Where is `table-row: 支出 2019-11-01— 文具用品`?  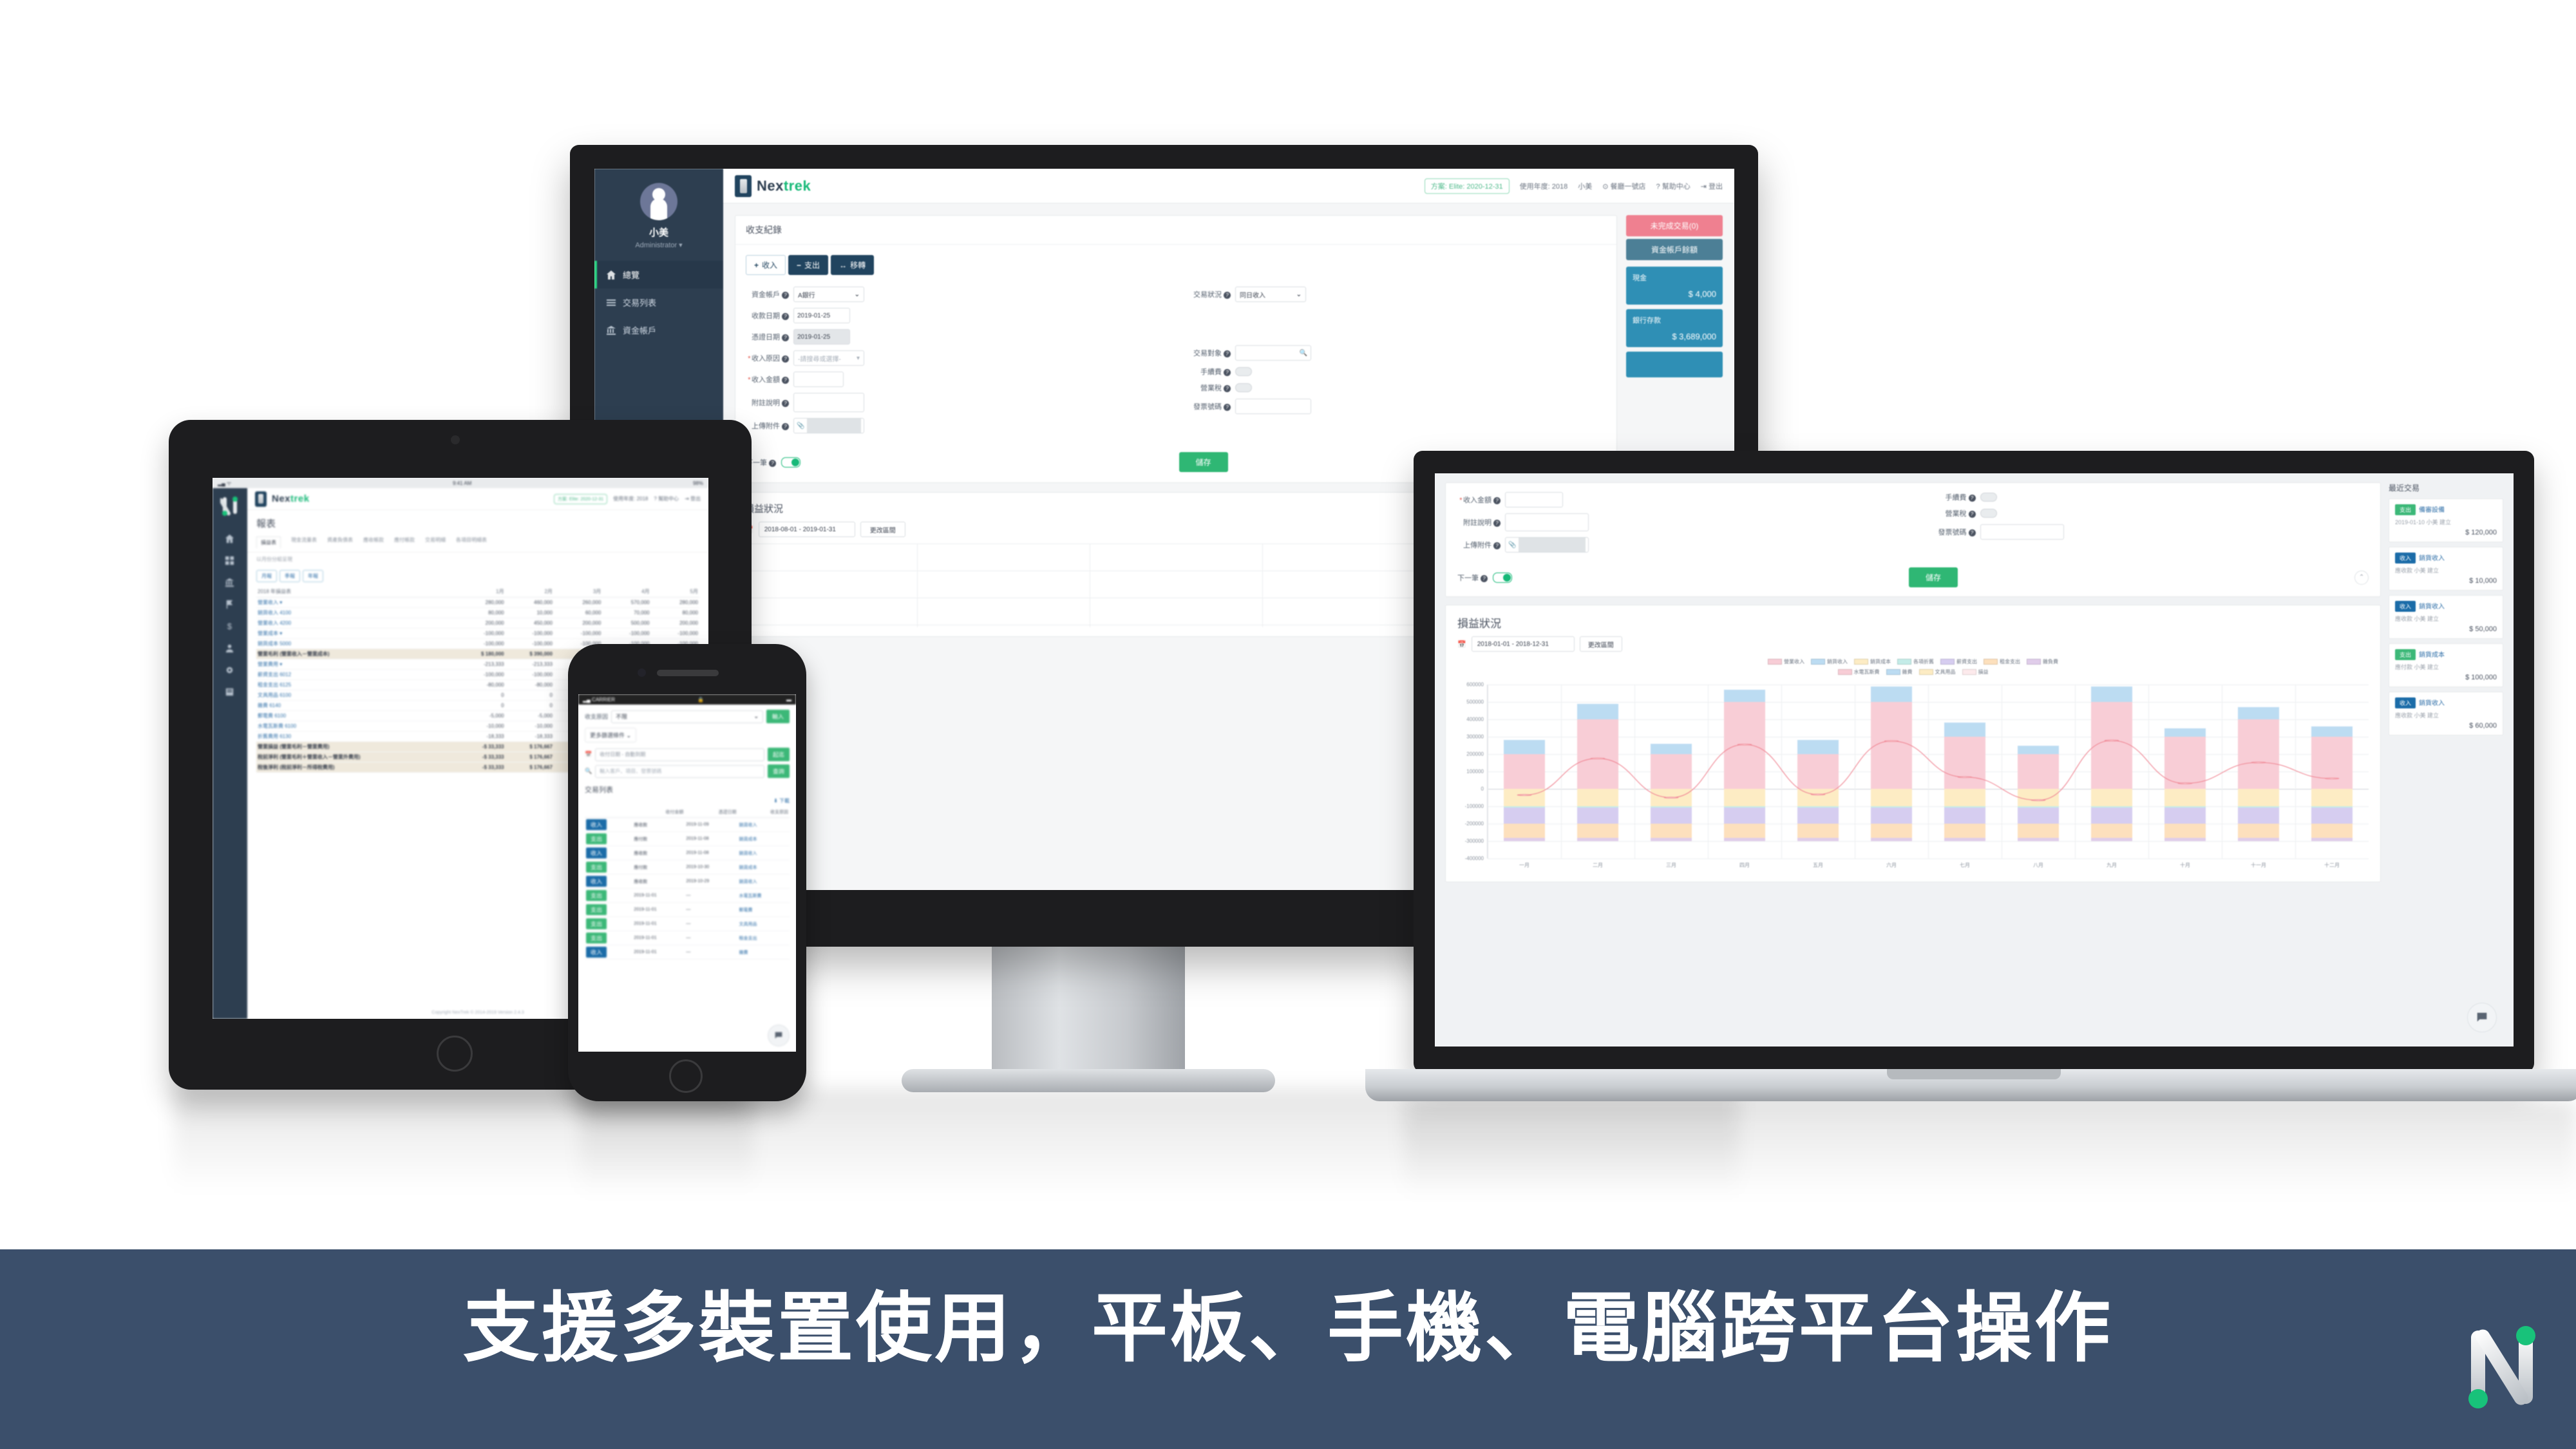 table-row: 支出 2019-11-01— 文具用品 is located at coordinates (687, 923).